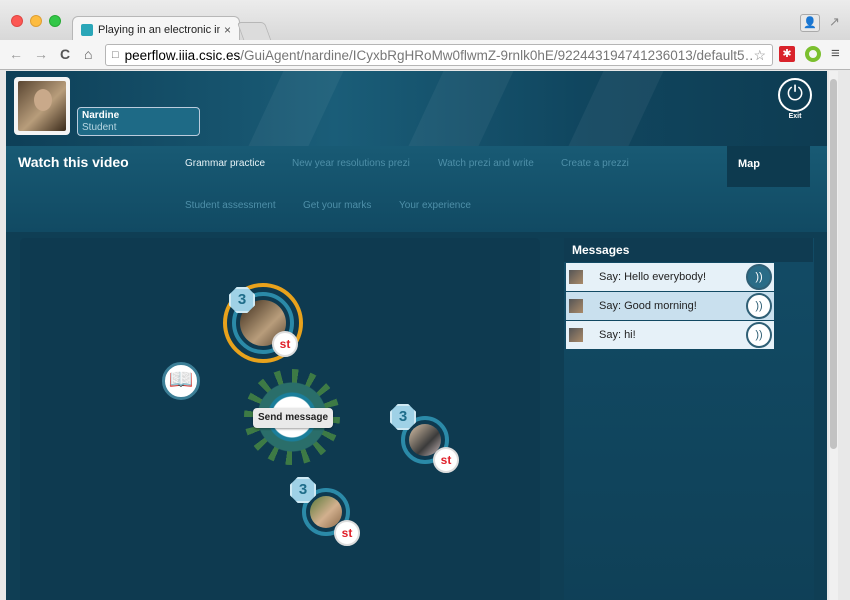  What do you see at coordinates (810, 23) in the screenshot?
I see `profile-icon: 👤` at bounding box center [810, 23].